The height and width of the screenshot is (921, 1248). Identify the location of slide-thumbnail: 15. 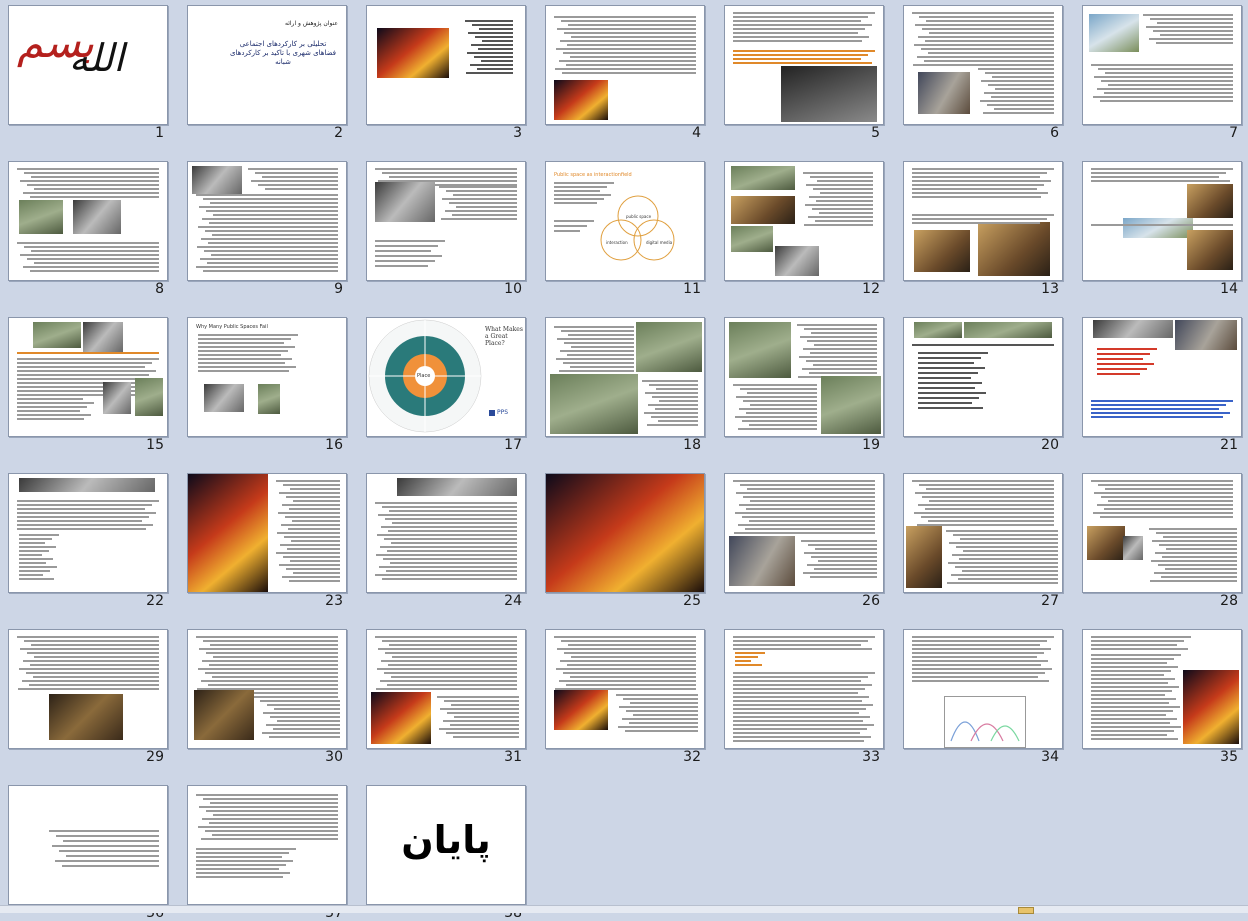
(88, 385).